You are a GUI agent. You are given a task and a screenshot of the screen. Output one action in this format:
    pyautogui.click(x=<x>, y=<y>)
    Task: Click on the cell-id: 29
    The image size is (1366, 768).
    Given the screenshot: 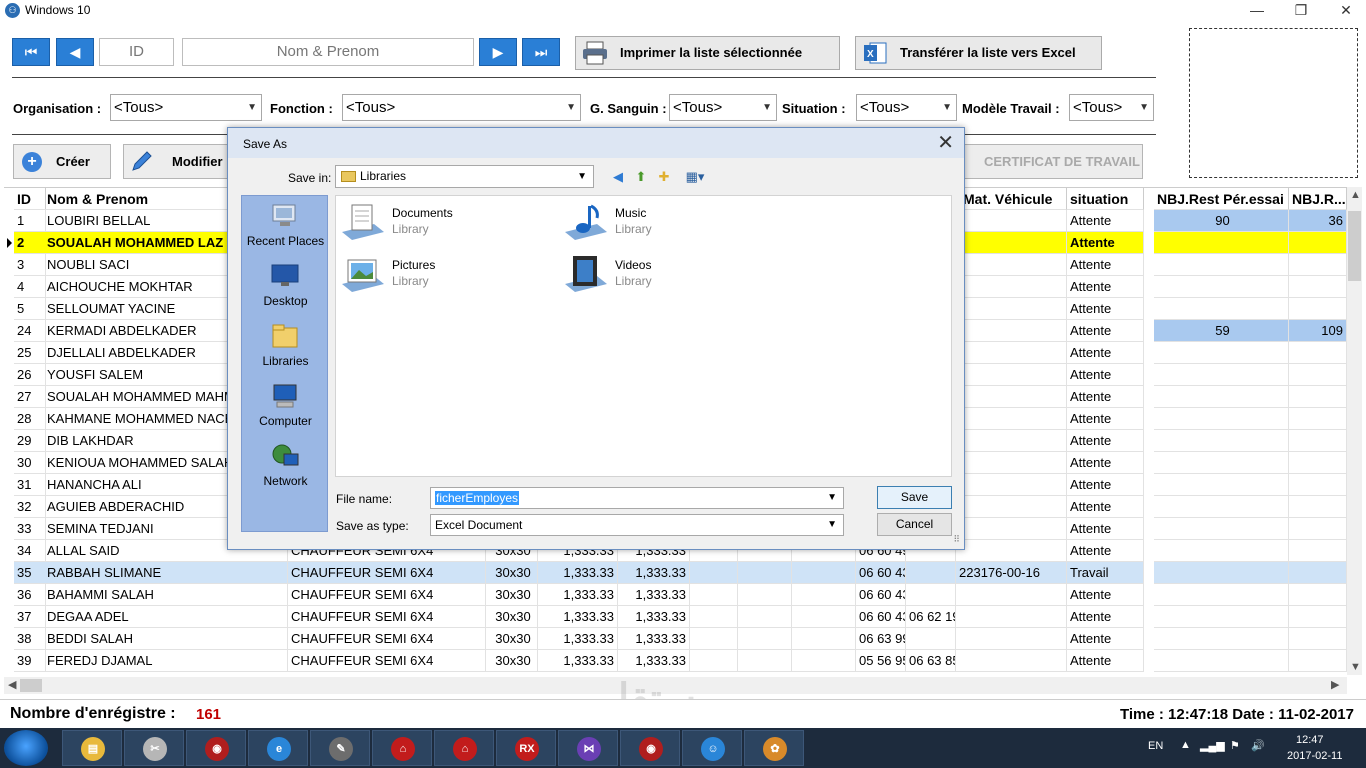 What is the action you would take?
    pyautogui.click(x=30, y=441)
    